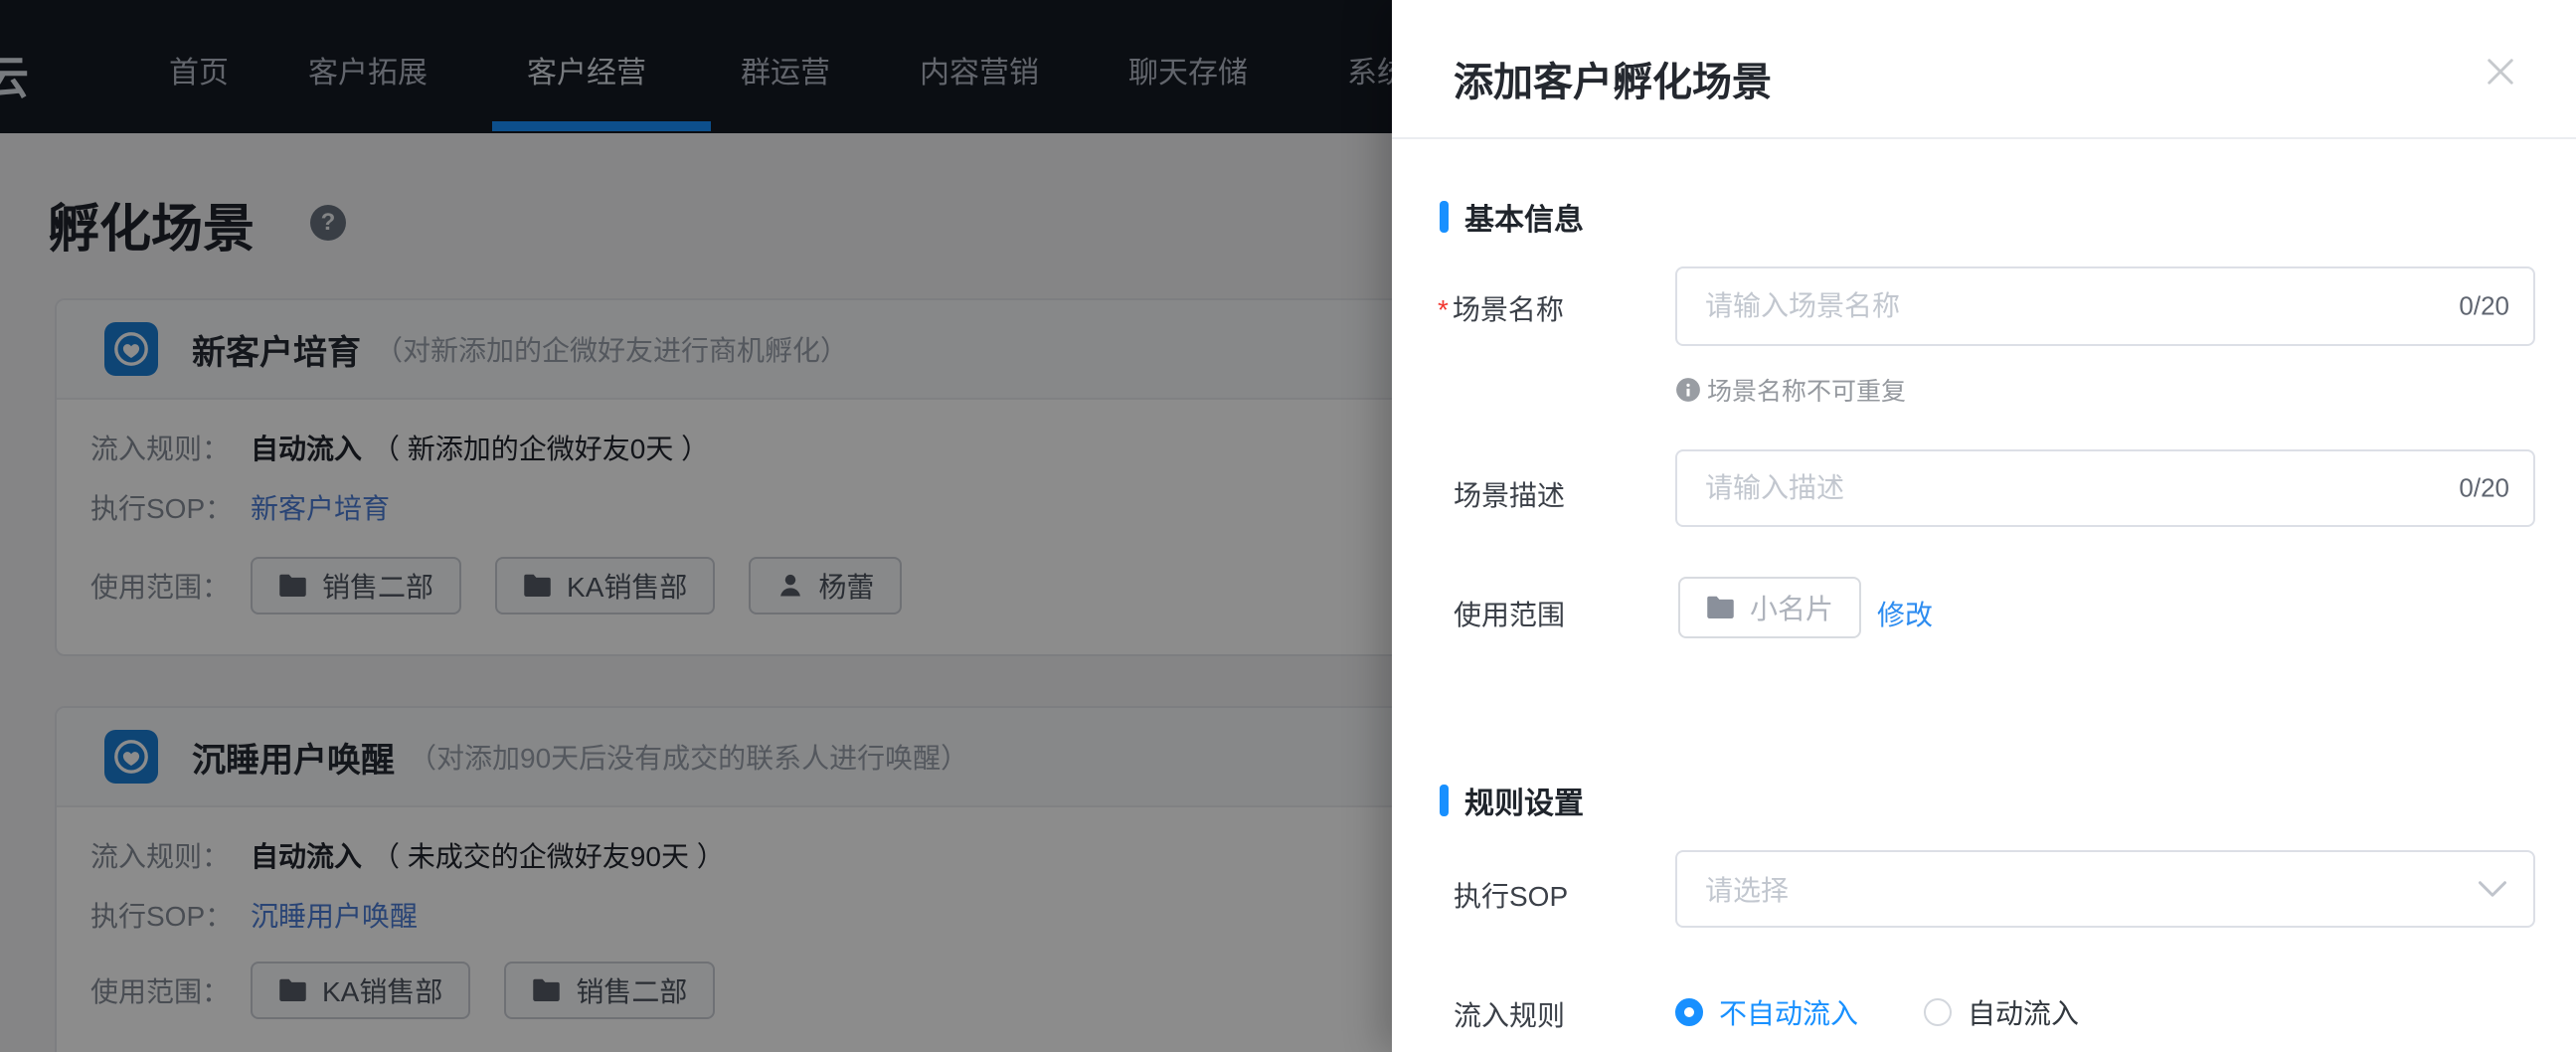 Image resolution: width=2576 pixels, height=1052 pixels. Describe the element at coordinates (1443, 309) in the screenshot. I see `required-asterisk: *` at that location.